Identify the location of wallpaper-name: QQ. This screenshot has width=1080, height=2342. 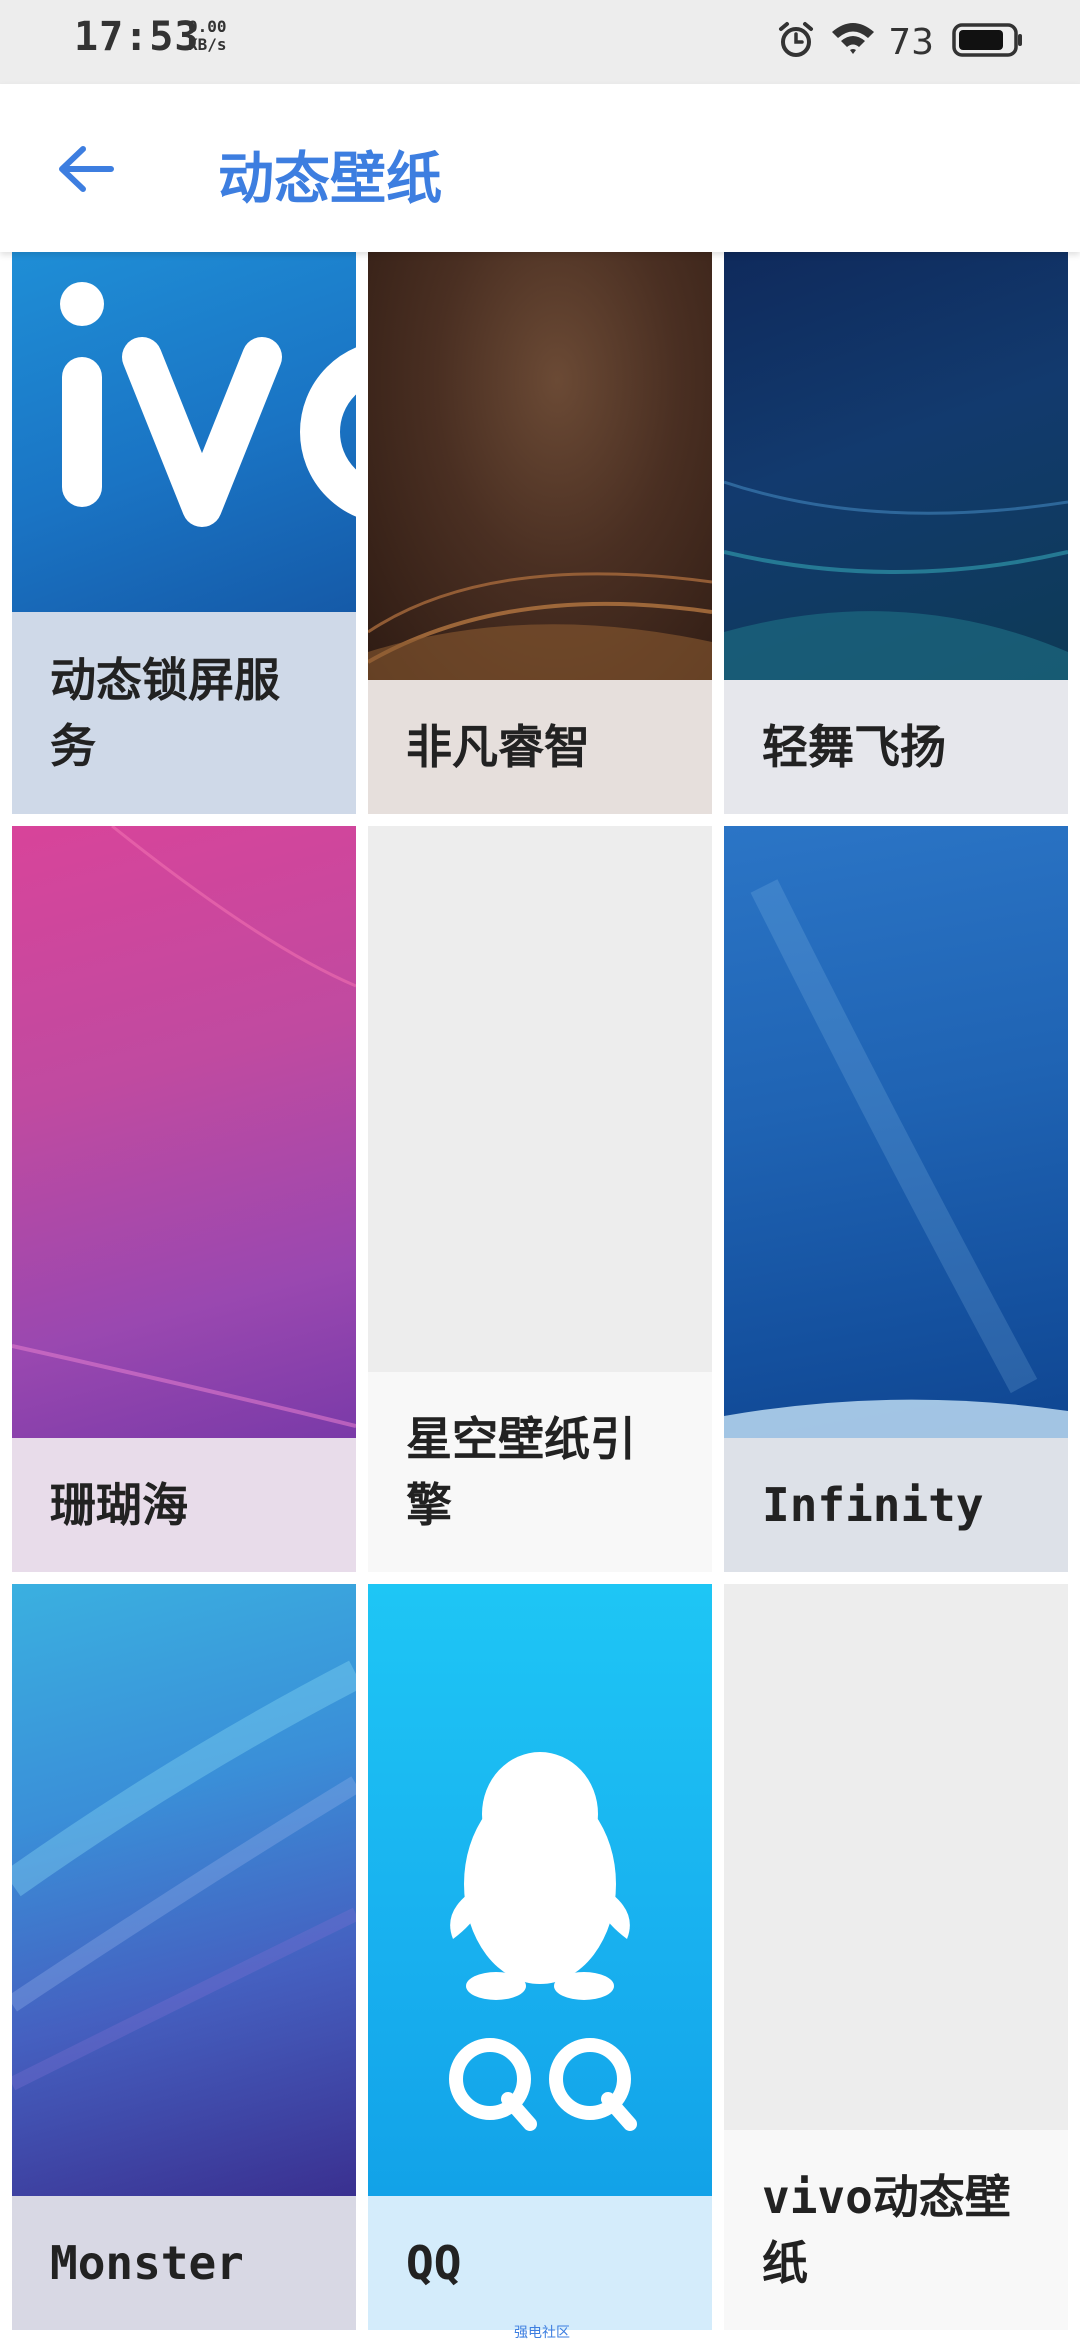
(540, 2263).